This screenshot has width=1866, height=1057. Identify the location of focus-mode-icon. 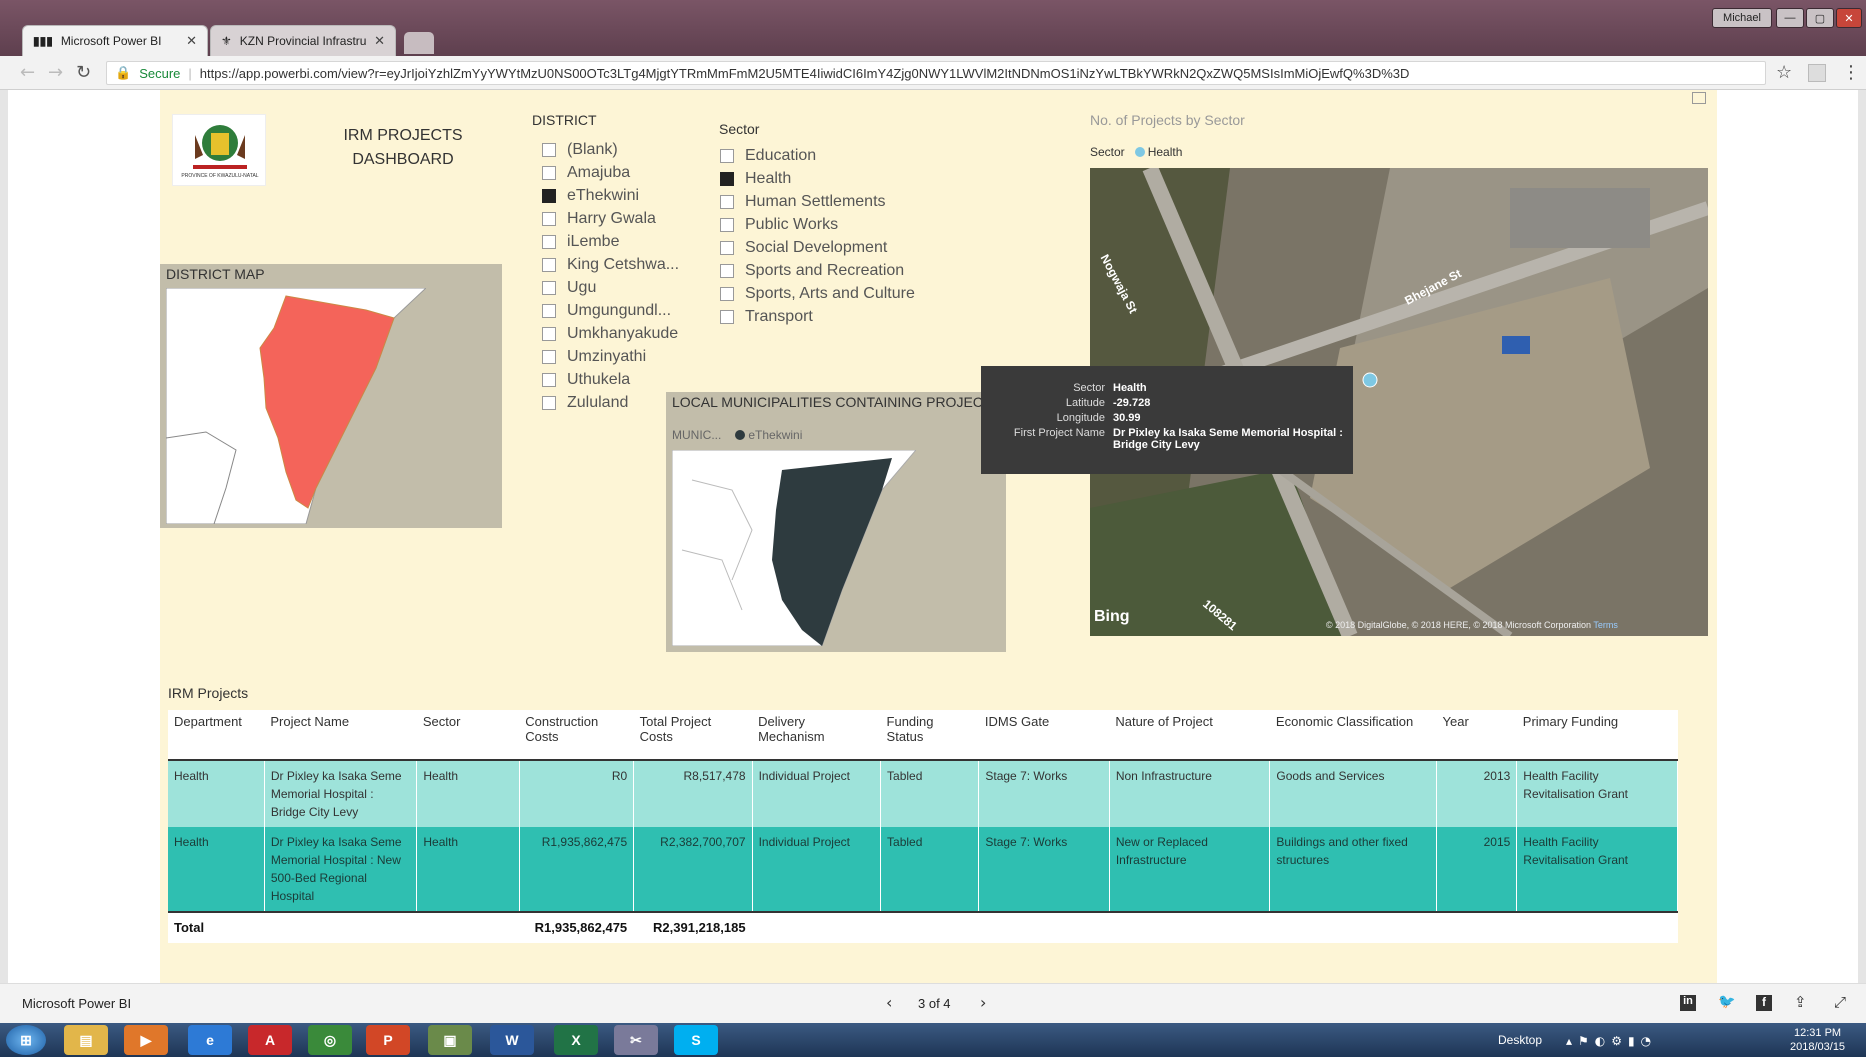
(1699, 98).